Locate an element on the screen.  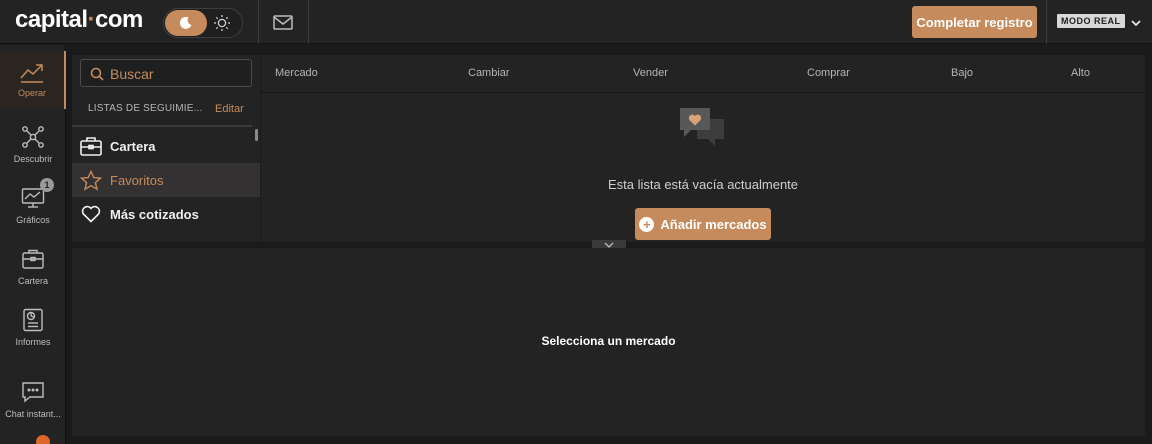
chat-icon is located at coordinates (33, 392).